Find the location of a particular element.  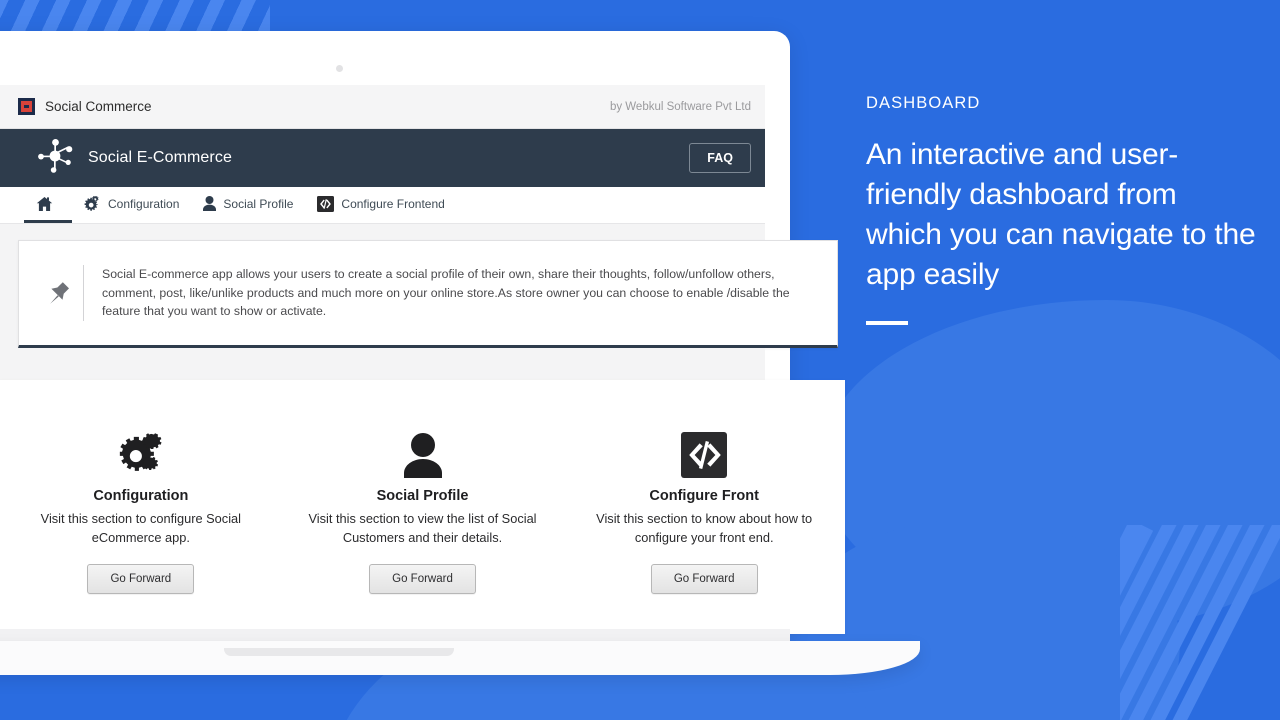

tab-configure-frontend: Configure Frontend is located at coordinates (380, 205).